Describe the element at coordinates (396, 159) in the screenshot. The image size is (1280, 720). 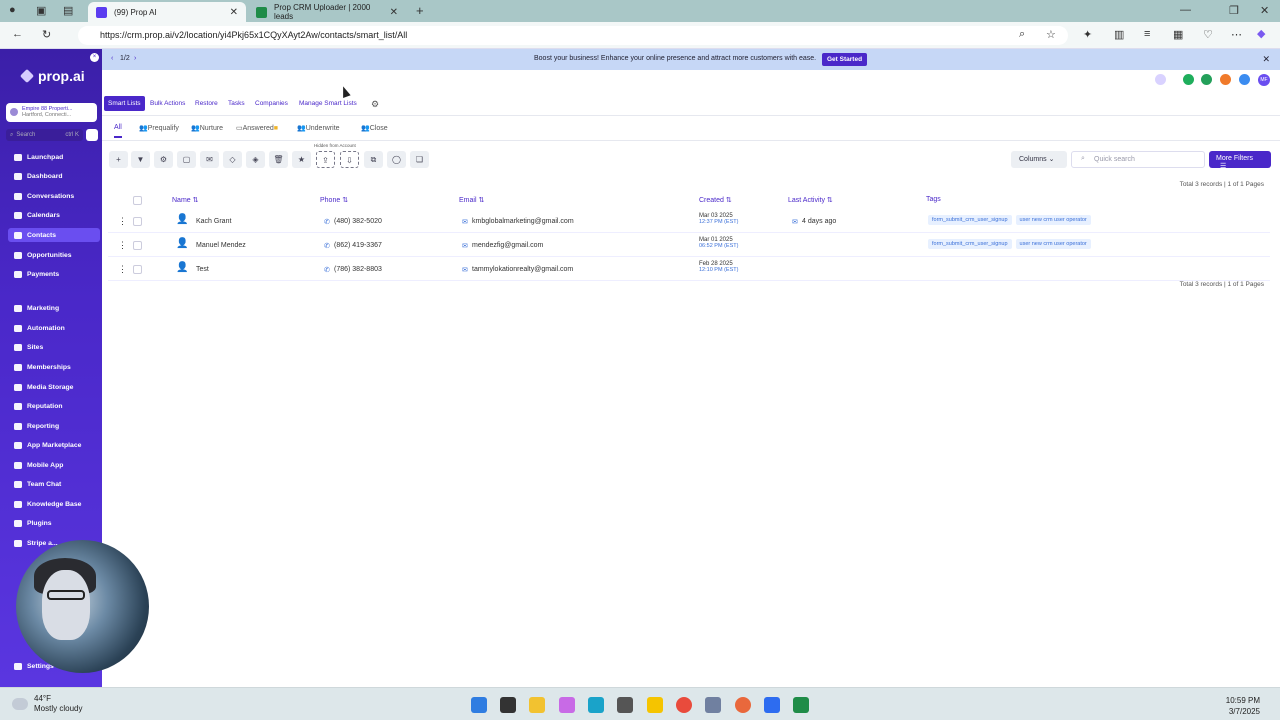
I see `whatsapp-button: ◯` at that location.